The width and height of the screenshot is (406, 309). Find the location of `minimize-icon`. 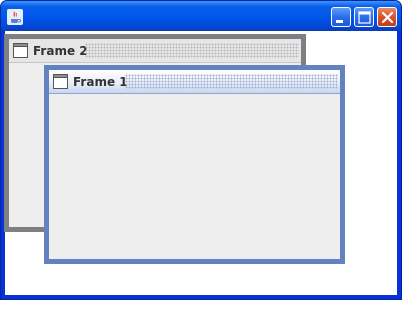

minimize-icon is located at coordinates (339, 21).